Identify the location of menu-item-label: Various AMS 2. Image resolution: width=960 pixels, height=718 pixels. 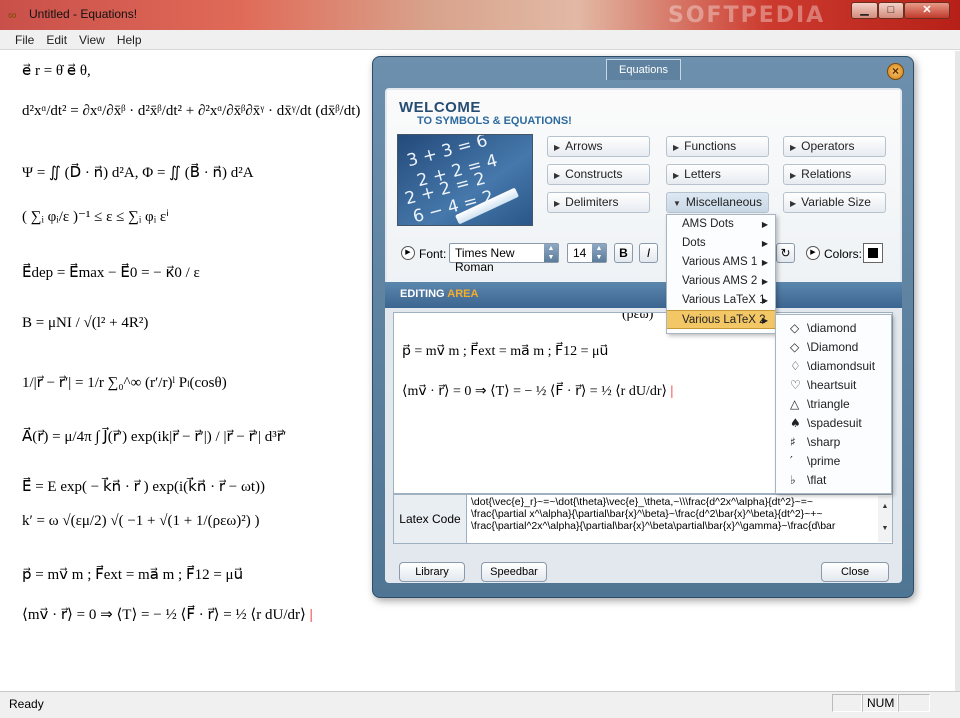
(720, 281).